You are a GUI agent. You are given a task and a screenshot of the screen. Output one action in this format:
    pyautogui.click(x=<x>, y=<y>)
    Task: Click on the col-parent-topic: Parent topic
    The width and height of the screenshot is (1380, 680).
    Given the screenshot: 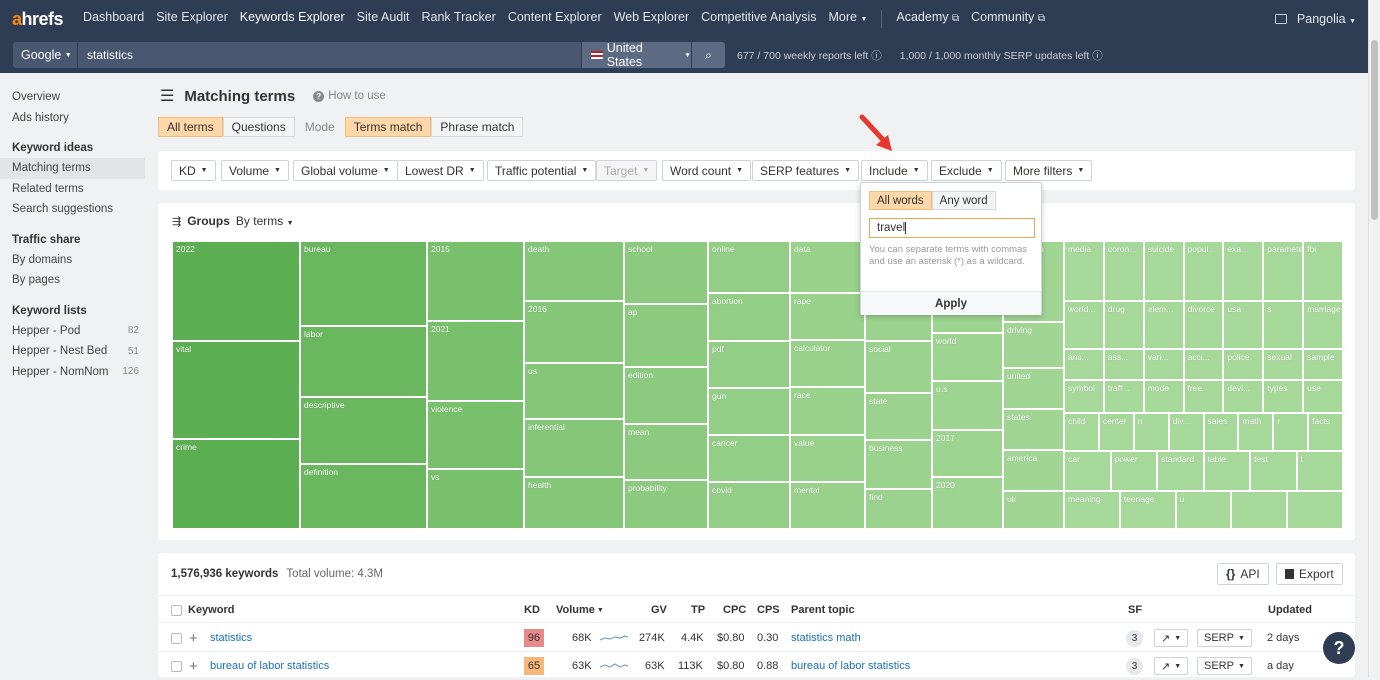 What is the action you would take?
    pyautogui.click(x=823, y=610)
    